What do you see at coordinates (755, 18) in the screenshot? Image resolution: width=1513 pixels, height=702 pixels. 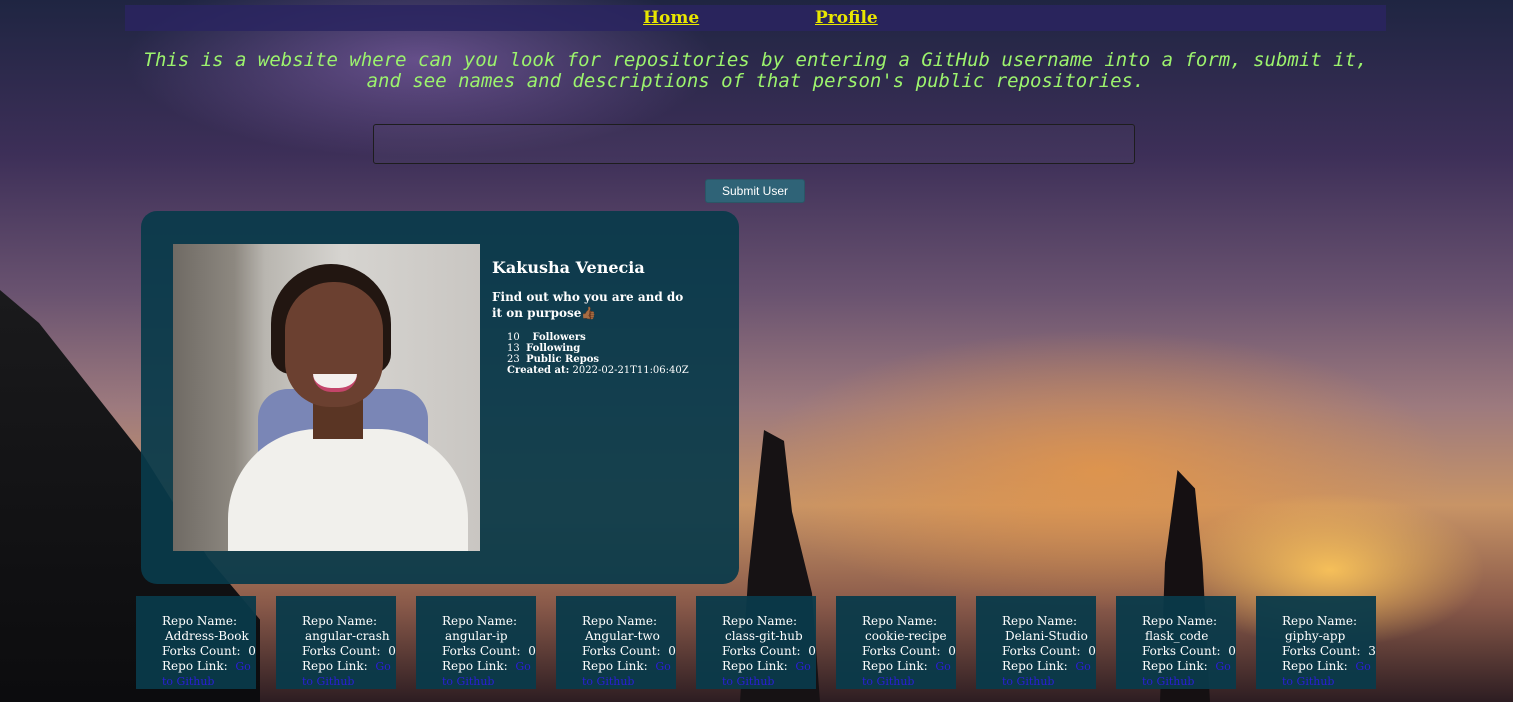 I see `top-navbar: Home Profile` at bounding box center [755, 18].